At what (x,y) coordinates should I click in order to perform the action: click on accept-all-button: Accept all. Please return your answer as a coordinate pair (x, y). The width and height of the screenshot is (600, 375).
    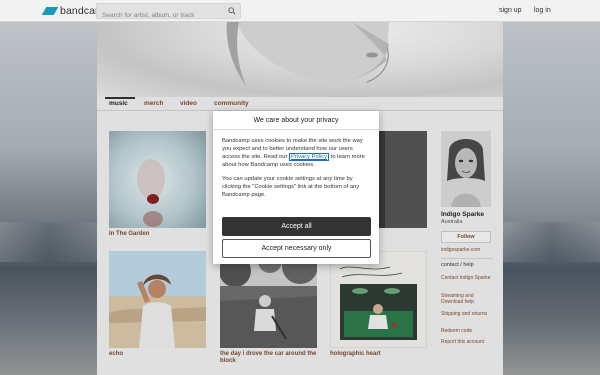
    Looking at the image, I should click on (296, 226).